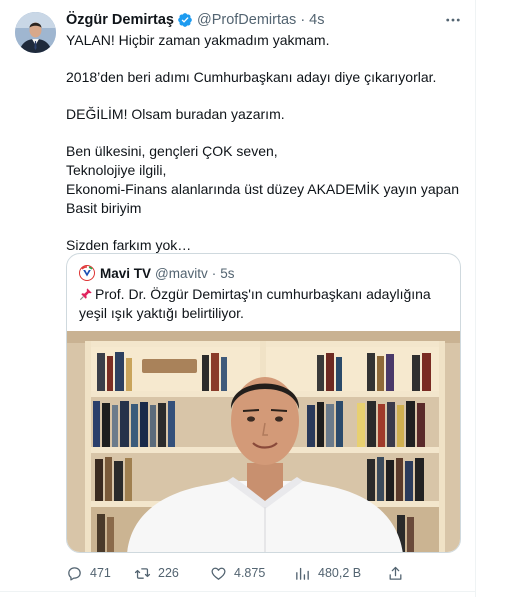 The width and height of the screenshot is (528, 597). I want to click on tweet-line: YALAN! Hiçbir zaman yakmadım yakmam., so click(198, 40).